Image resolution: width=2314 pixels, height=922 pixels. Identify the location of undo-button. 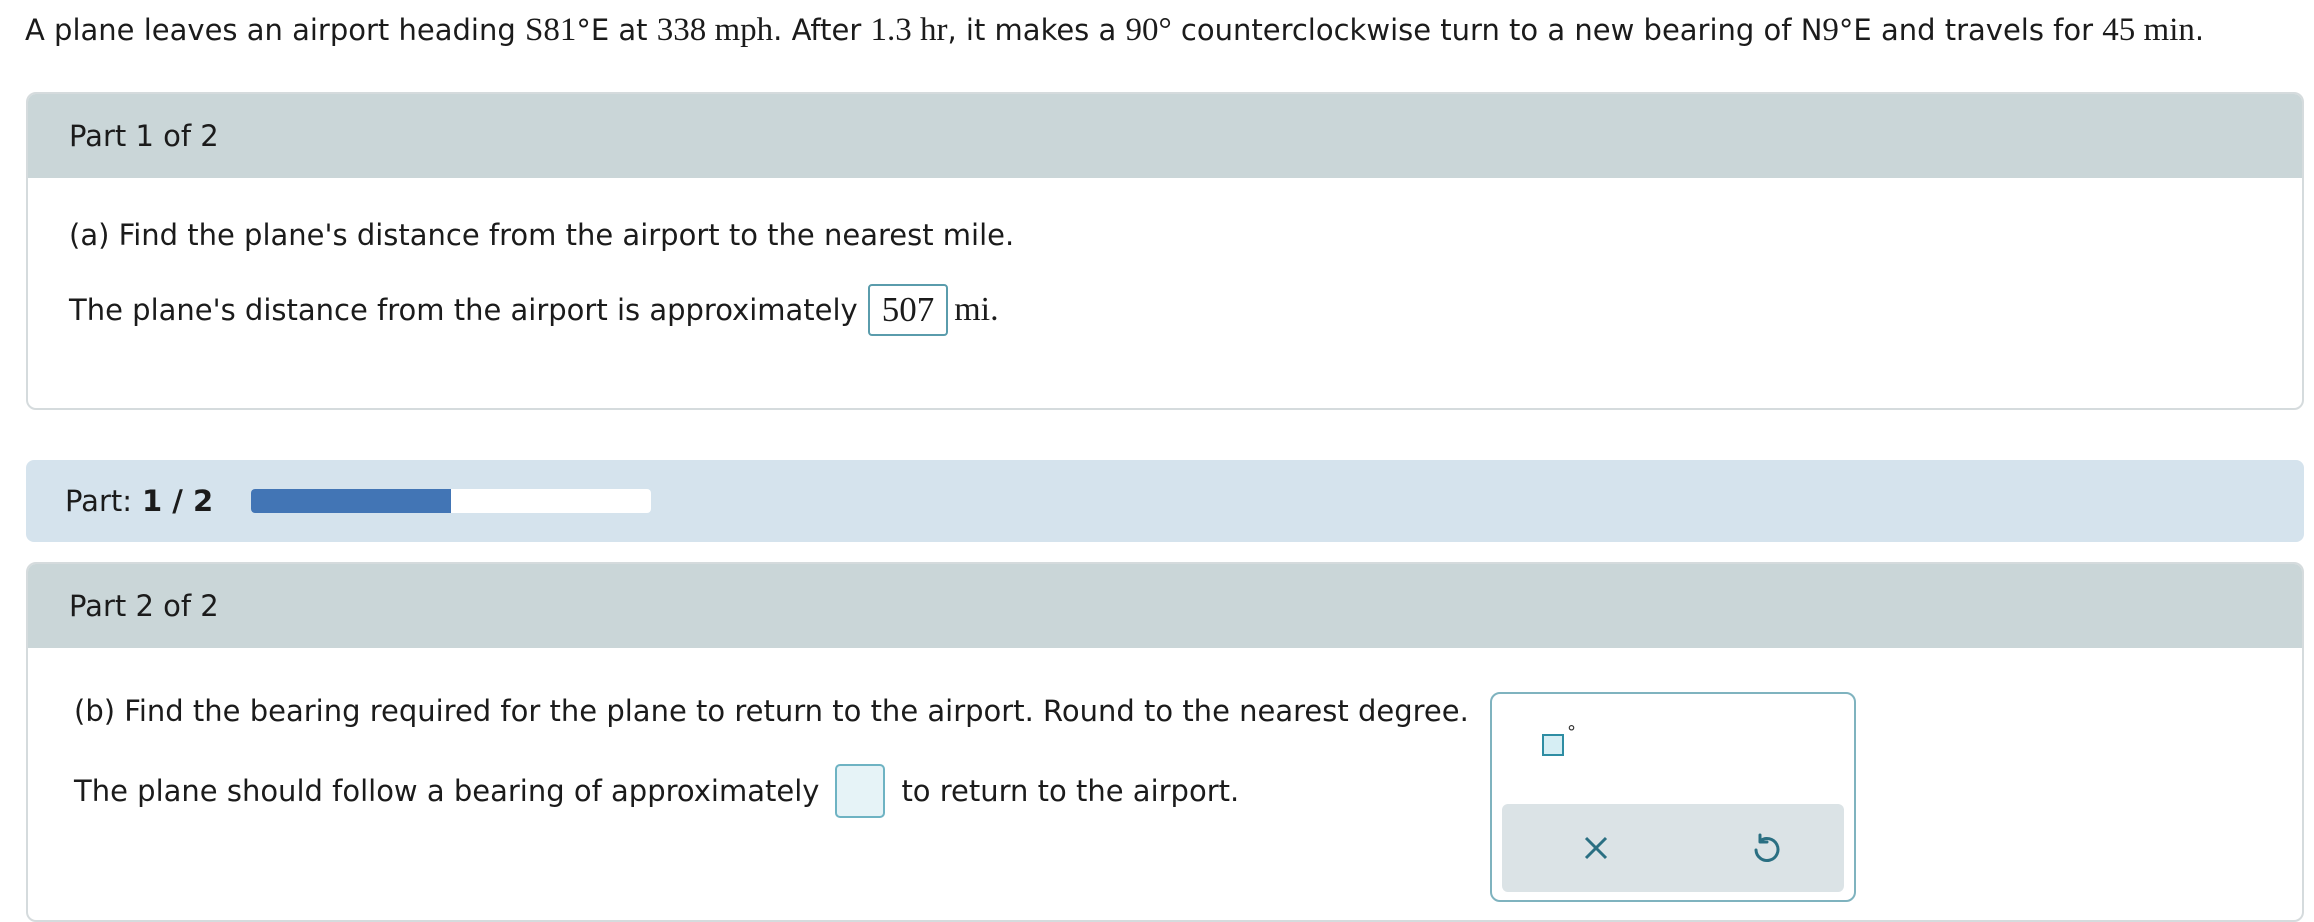
(1766, 848).